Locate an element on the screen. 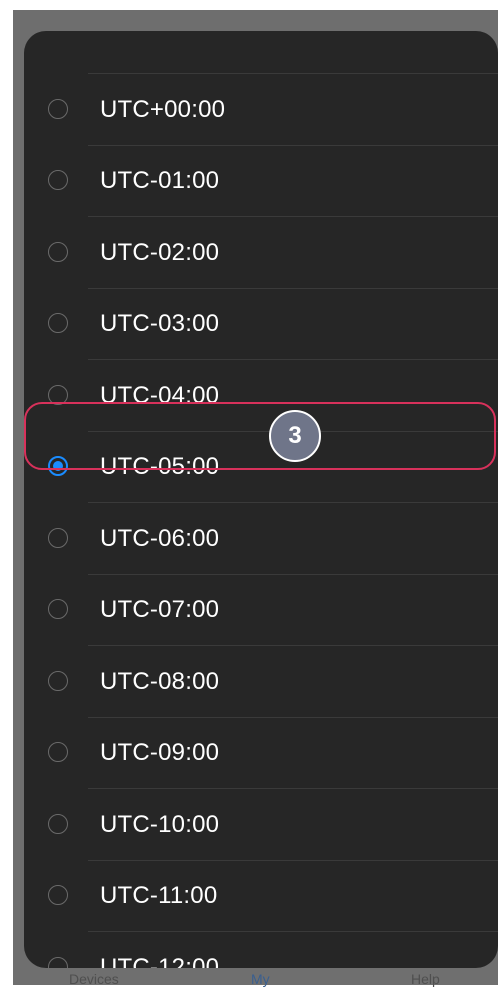 This screenshot has width=498, height=987. timezone-option: UTC+00:00 is located at coordinates (261, 110).